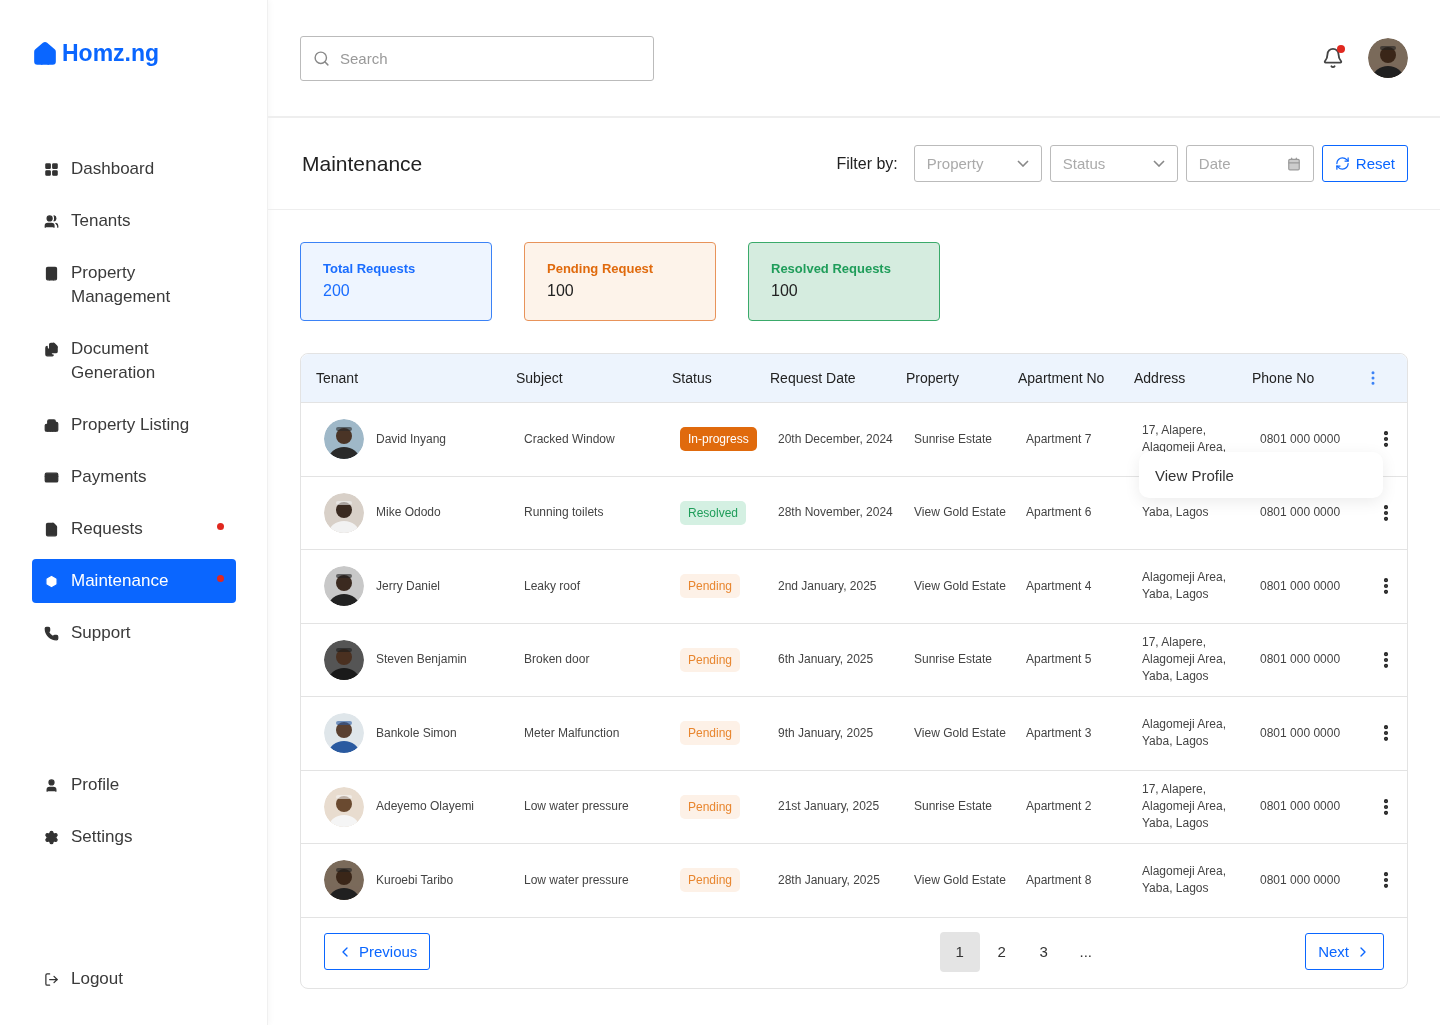 This screenshot has width=1440, height=1025. I want to click on sidebar-item: Maintenance, so click(134, 581).